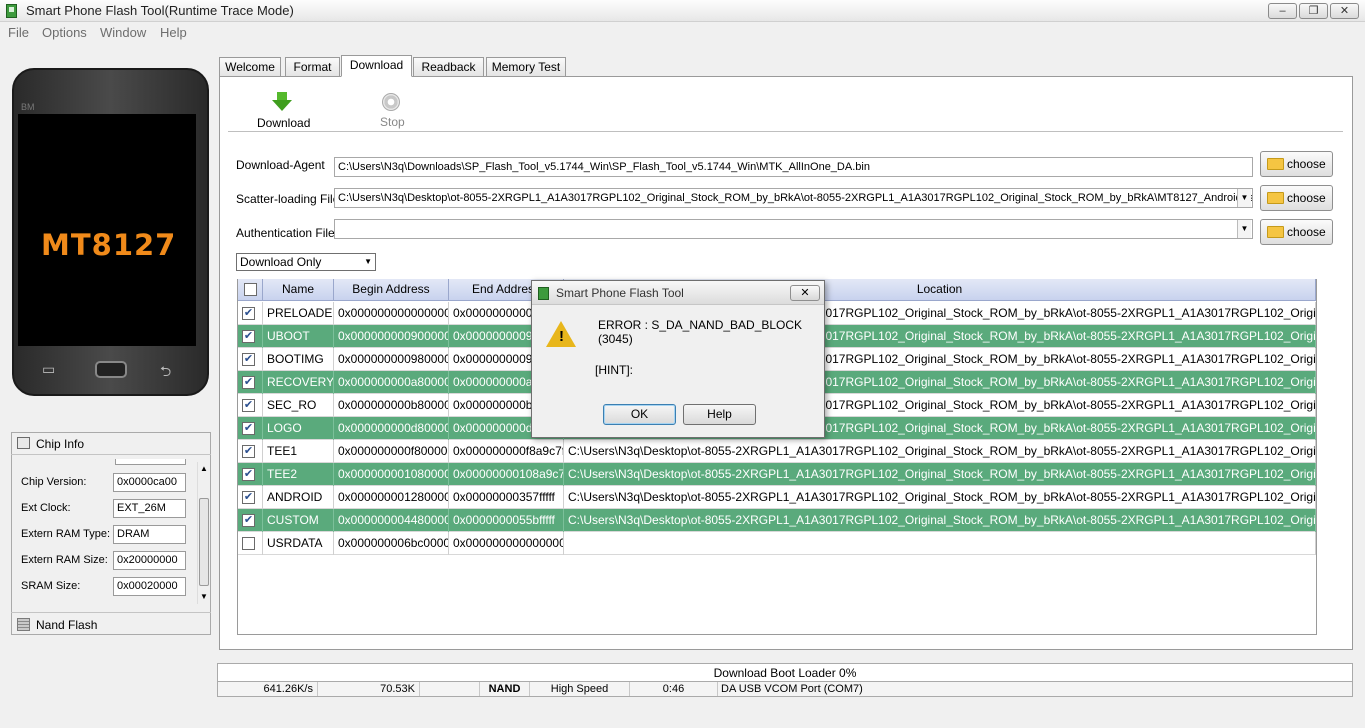  I want to click on cell-location, so click(940, 543).